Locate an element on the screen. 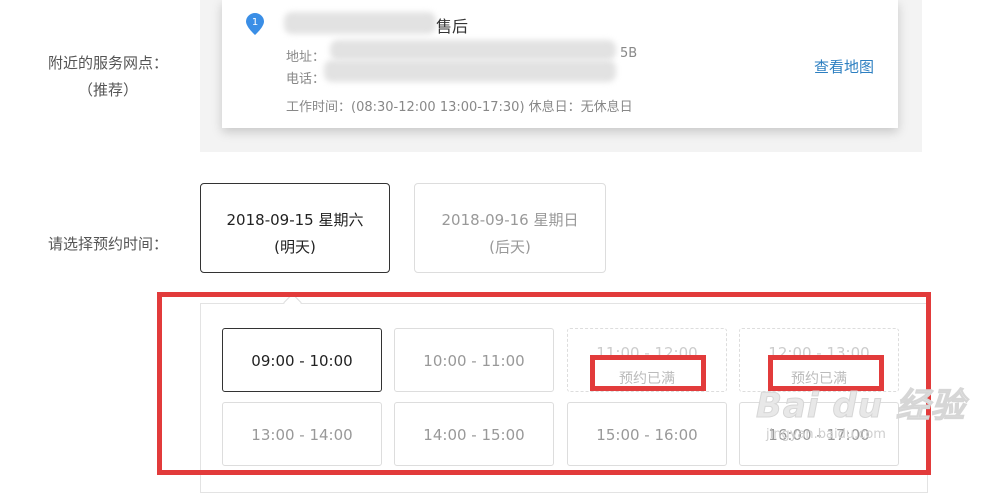 This screenshot has height=493, width=1000. date-tab-tomorrow: 2018-09-15 星期六 (明天) is located at coordinates (295, 228).